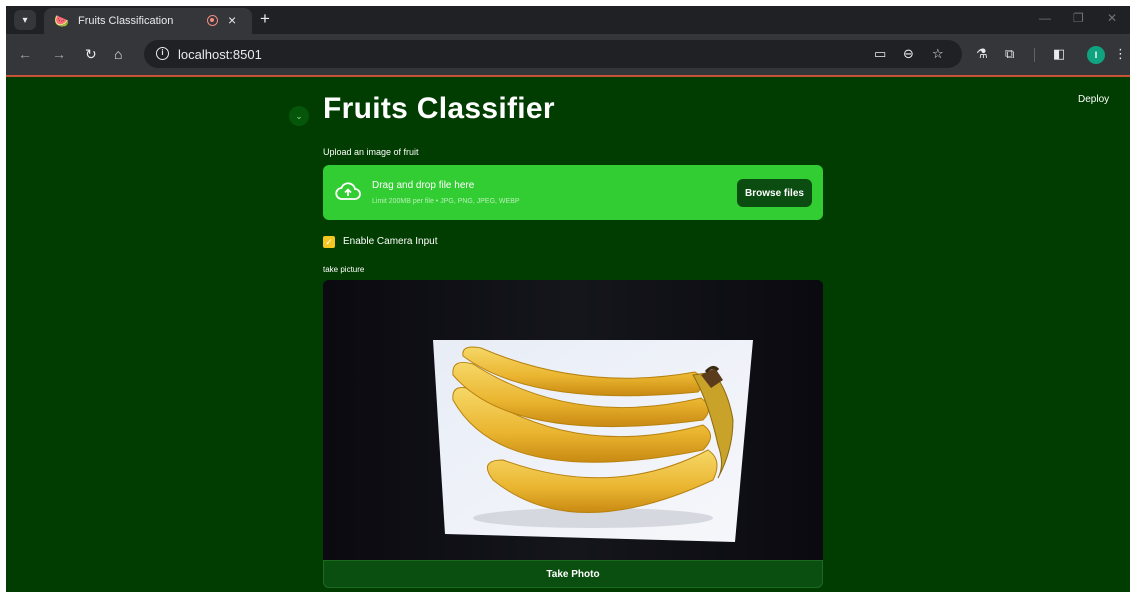 The width and height of the screenshot is (1134, 592). I want to click on browse-files-button: Browse files, so click(774, 193).